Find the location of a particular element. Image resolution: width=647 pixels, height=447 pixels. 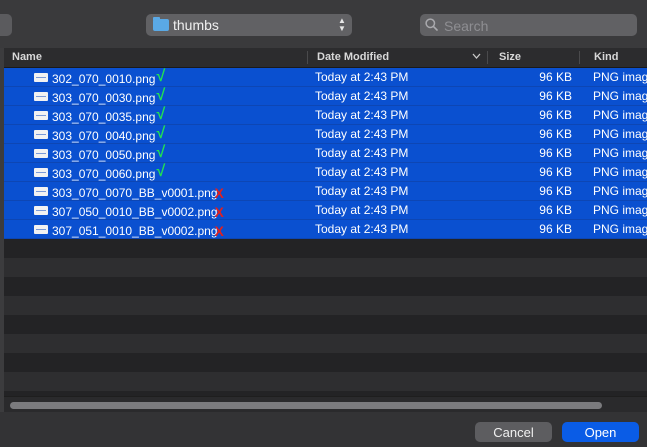

file-name-cell: 307_050_0010_BB_v0002.pngX is located at coordinates (138, 211).